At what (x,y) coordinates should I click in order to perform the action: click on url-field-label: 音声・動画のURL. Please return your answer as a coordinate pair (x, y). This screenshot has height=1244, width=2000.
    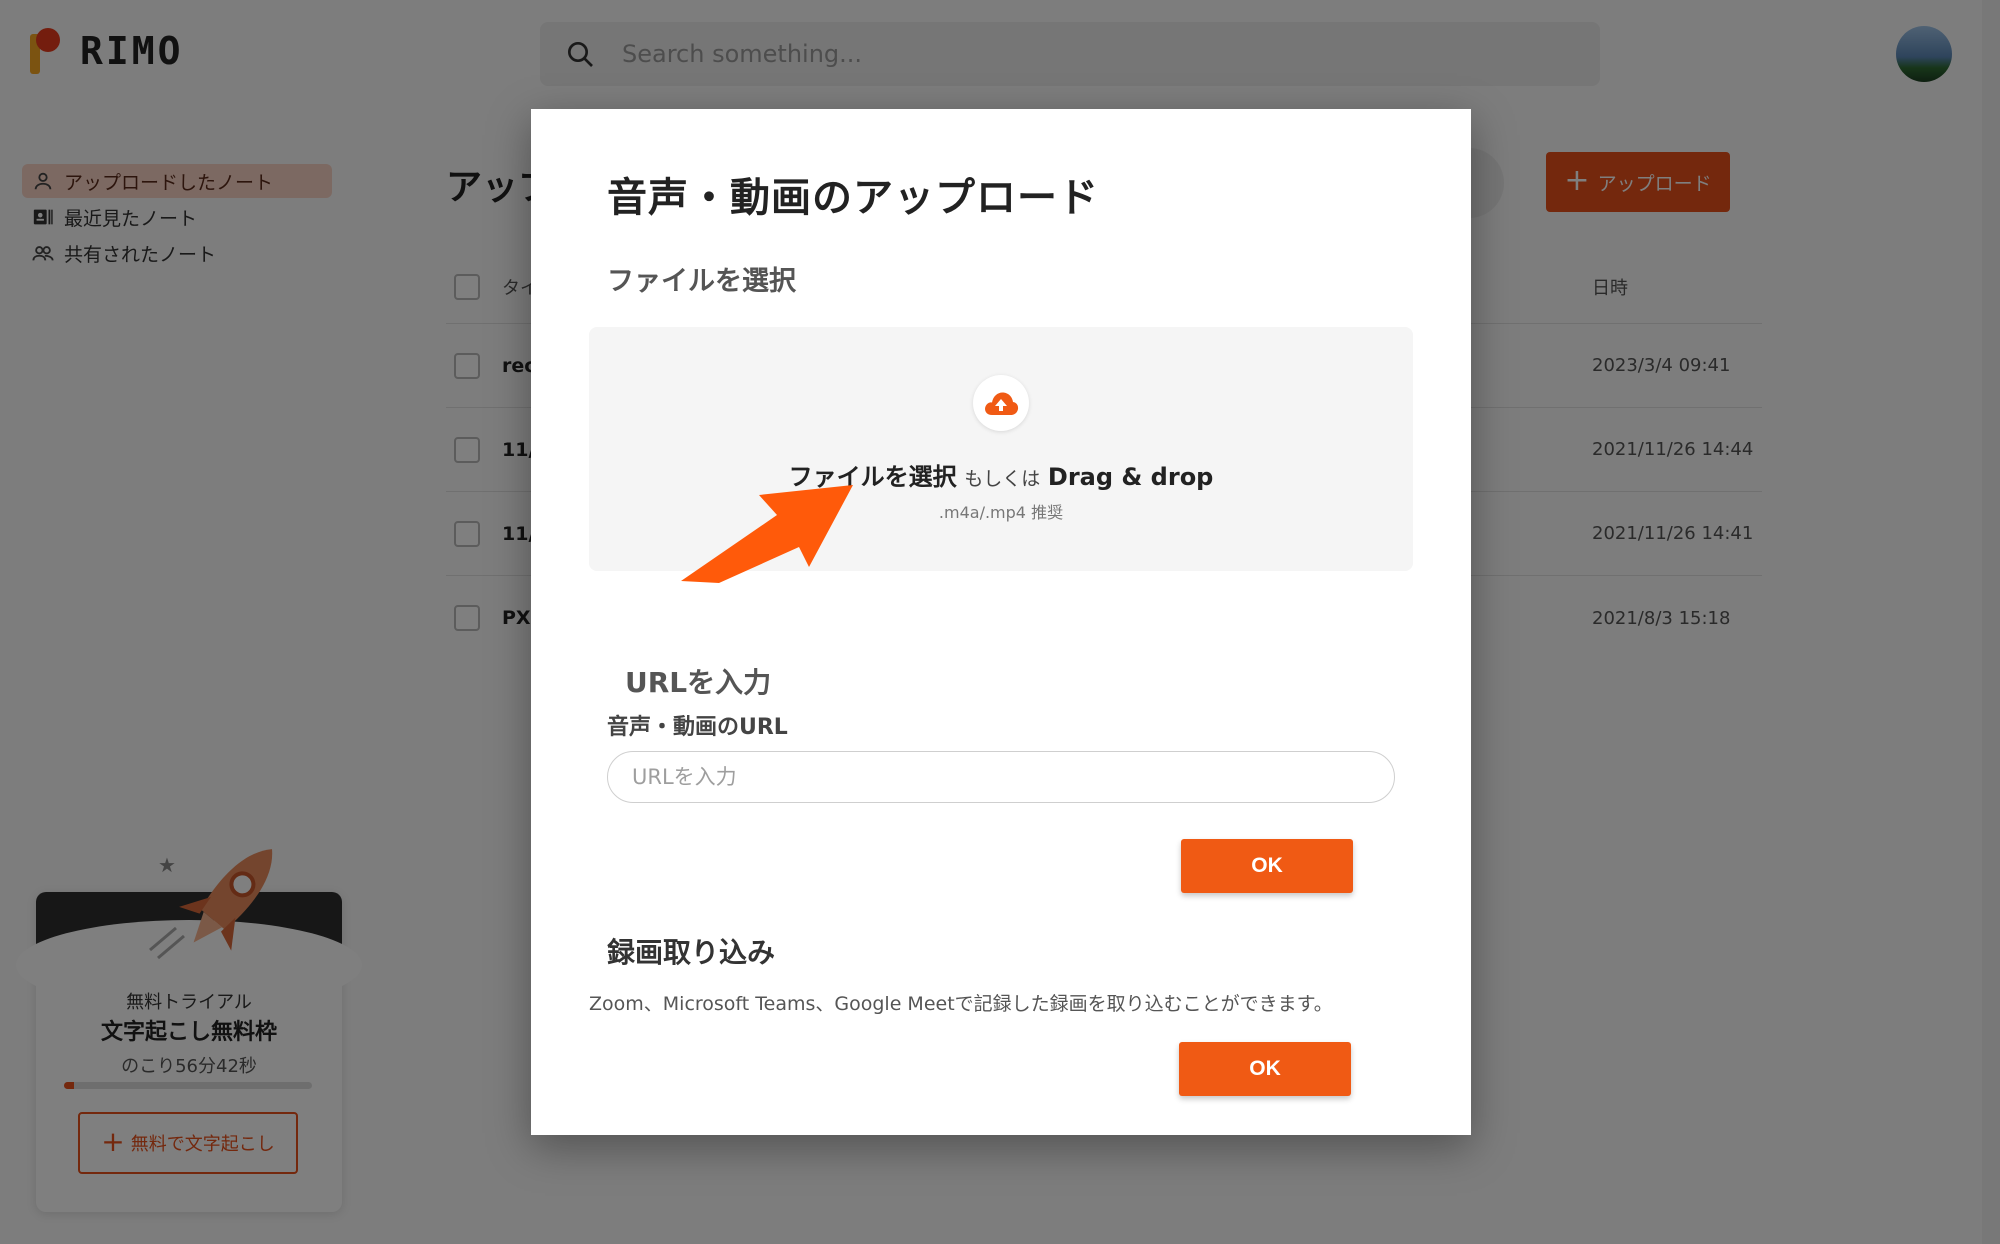
    Looking at the image, I should click on (697, 727).